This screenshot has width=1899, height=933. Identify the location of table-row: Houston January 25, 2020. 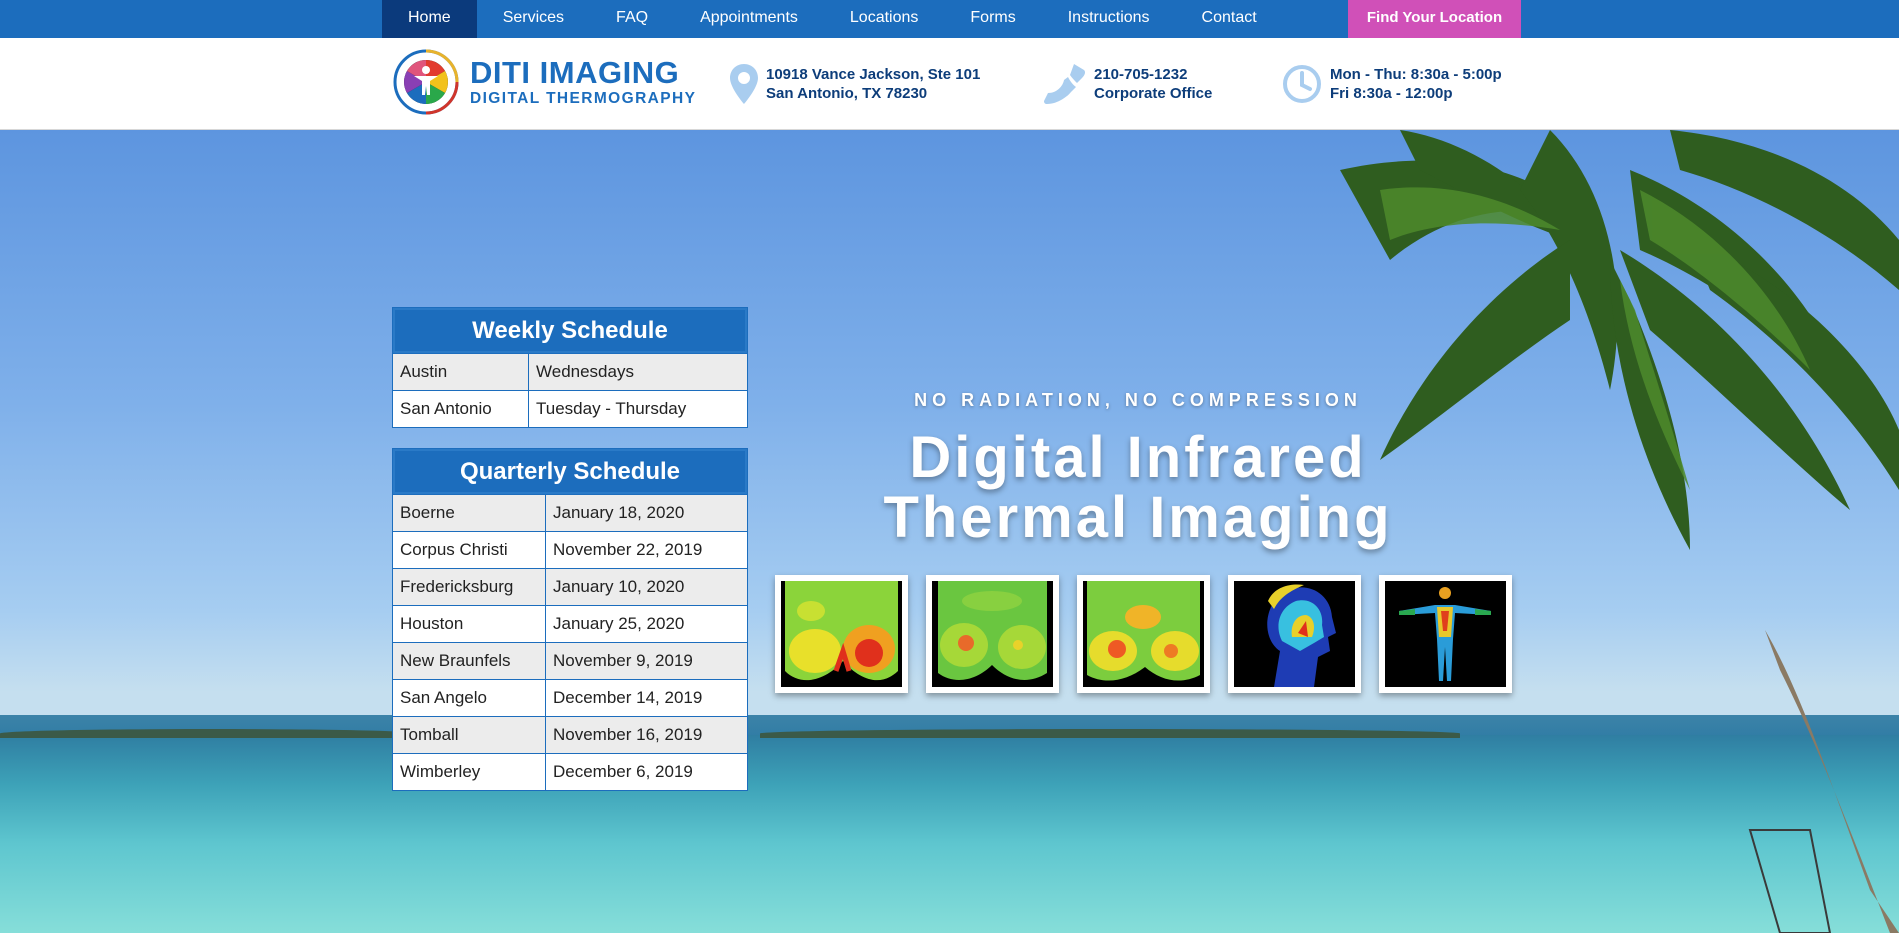
(570, 624).